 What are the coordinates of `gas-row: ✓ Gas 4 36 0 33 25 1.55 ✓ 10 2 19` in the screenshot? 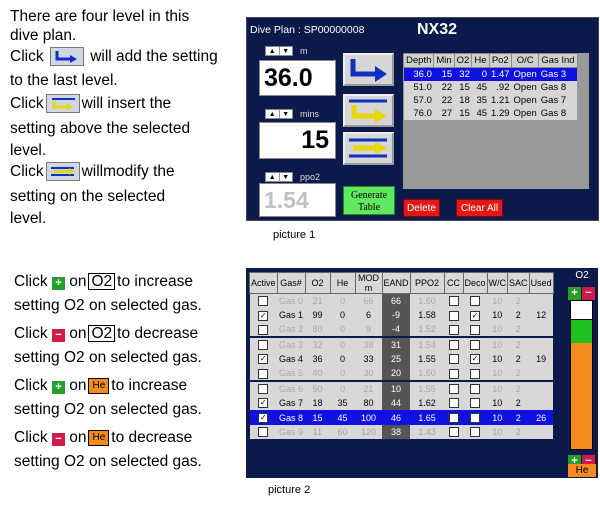 It's located at (401, 359).